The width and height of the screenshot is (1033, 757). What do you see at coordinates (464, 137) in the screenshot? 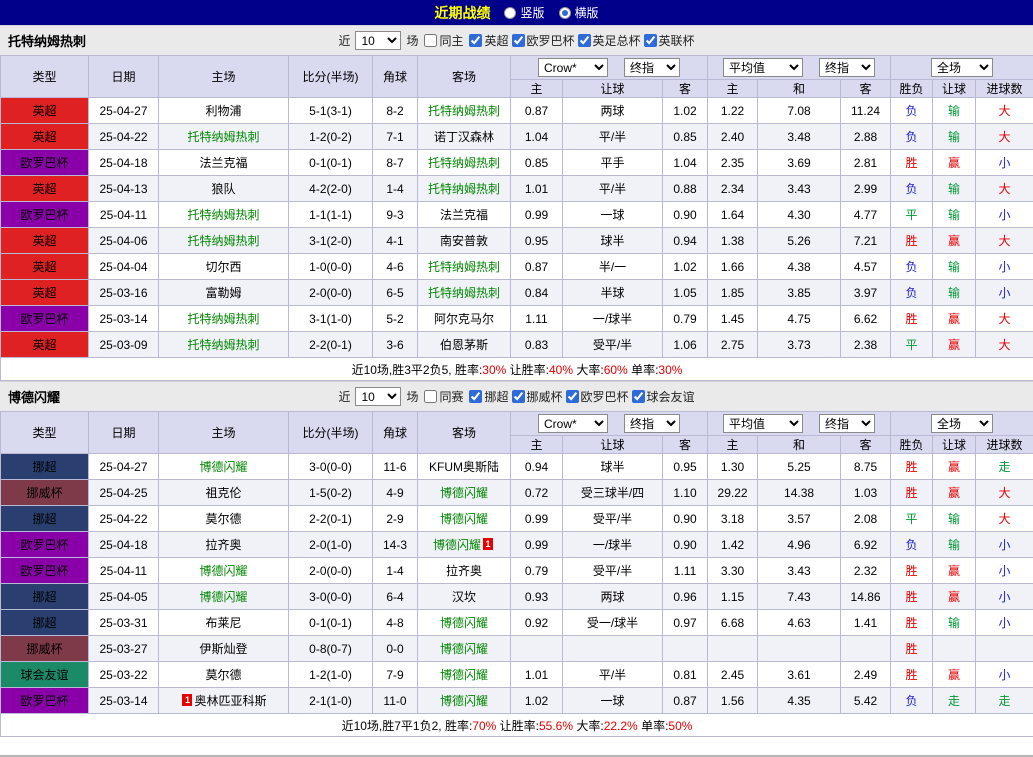
I see `away-team: 诺丁汉森林` at bounding box center [464, 137].